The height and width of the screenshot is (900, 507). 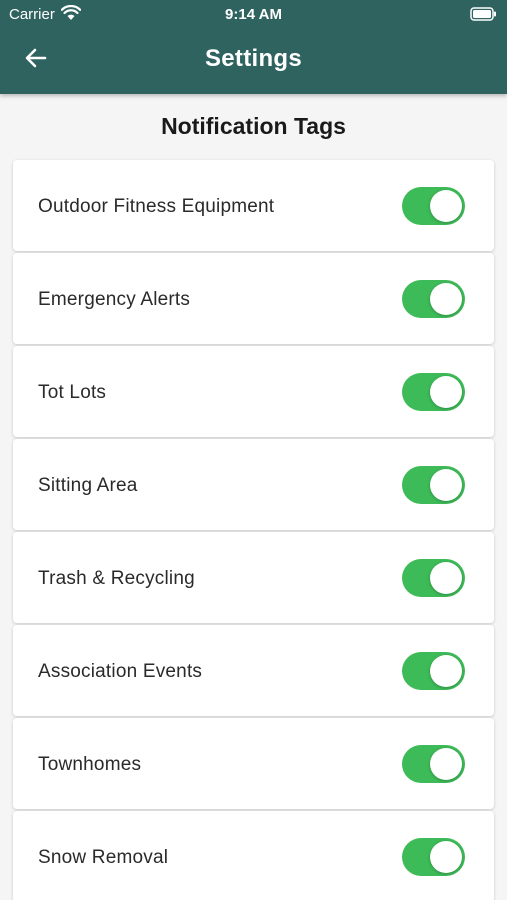 I want to click on list-item: Snow Removal, so click(x=253, y=855).